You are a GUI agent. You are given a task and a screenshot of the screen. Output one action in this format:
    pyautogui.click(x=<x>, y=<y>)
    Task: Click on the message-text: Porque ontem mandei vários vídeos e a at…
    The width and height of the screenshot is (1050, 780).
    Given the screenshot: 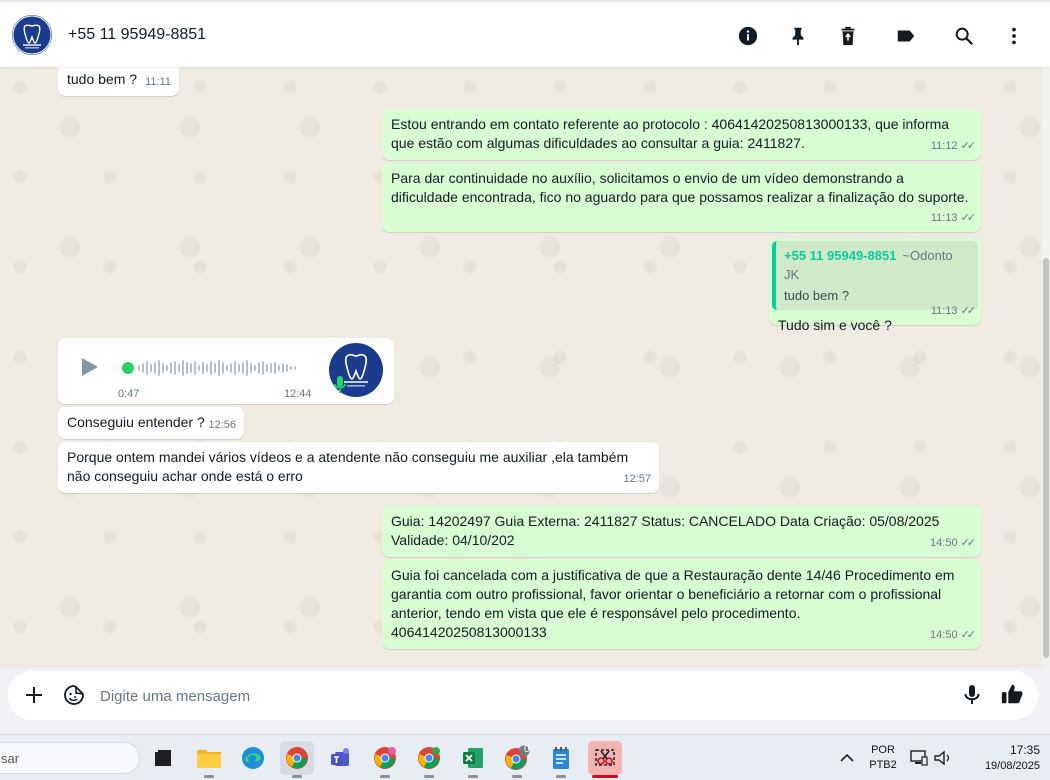 What is the action you would take?
    pyautogui.click(x=348, y=466)
    